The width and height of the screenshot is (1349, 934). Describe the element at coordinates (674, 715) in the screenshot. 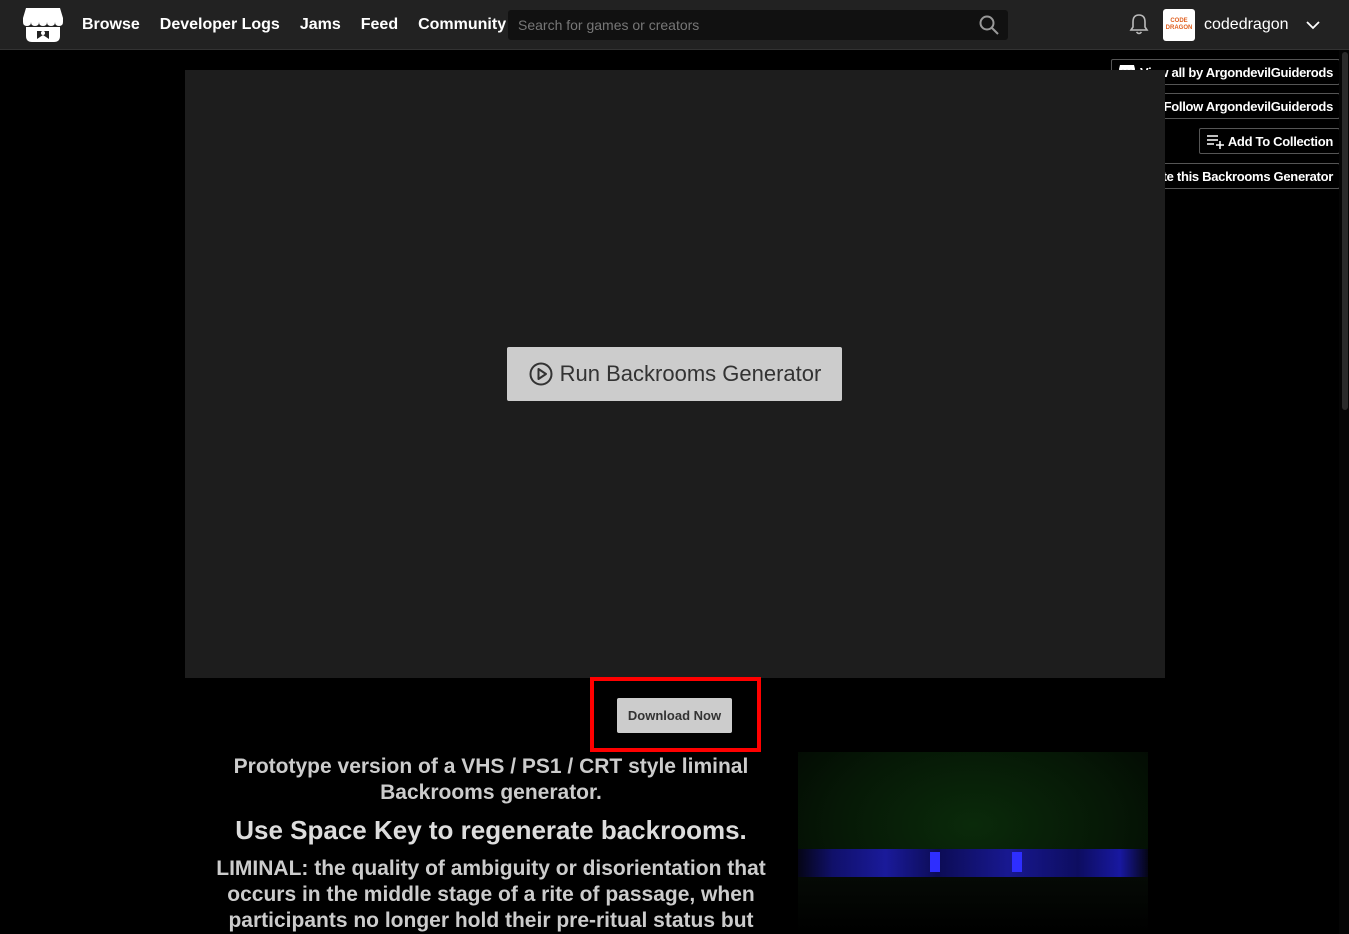

I see `download-now-button: Download Now` at that location.